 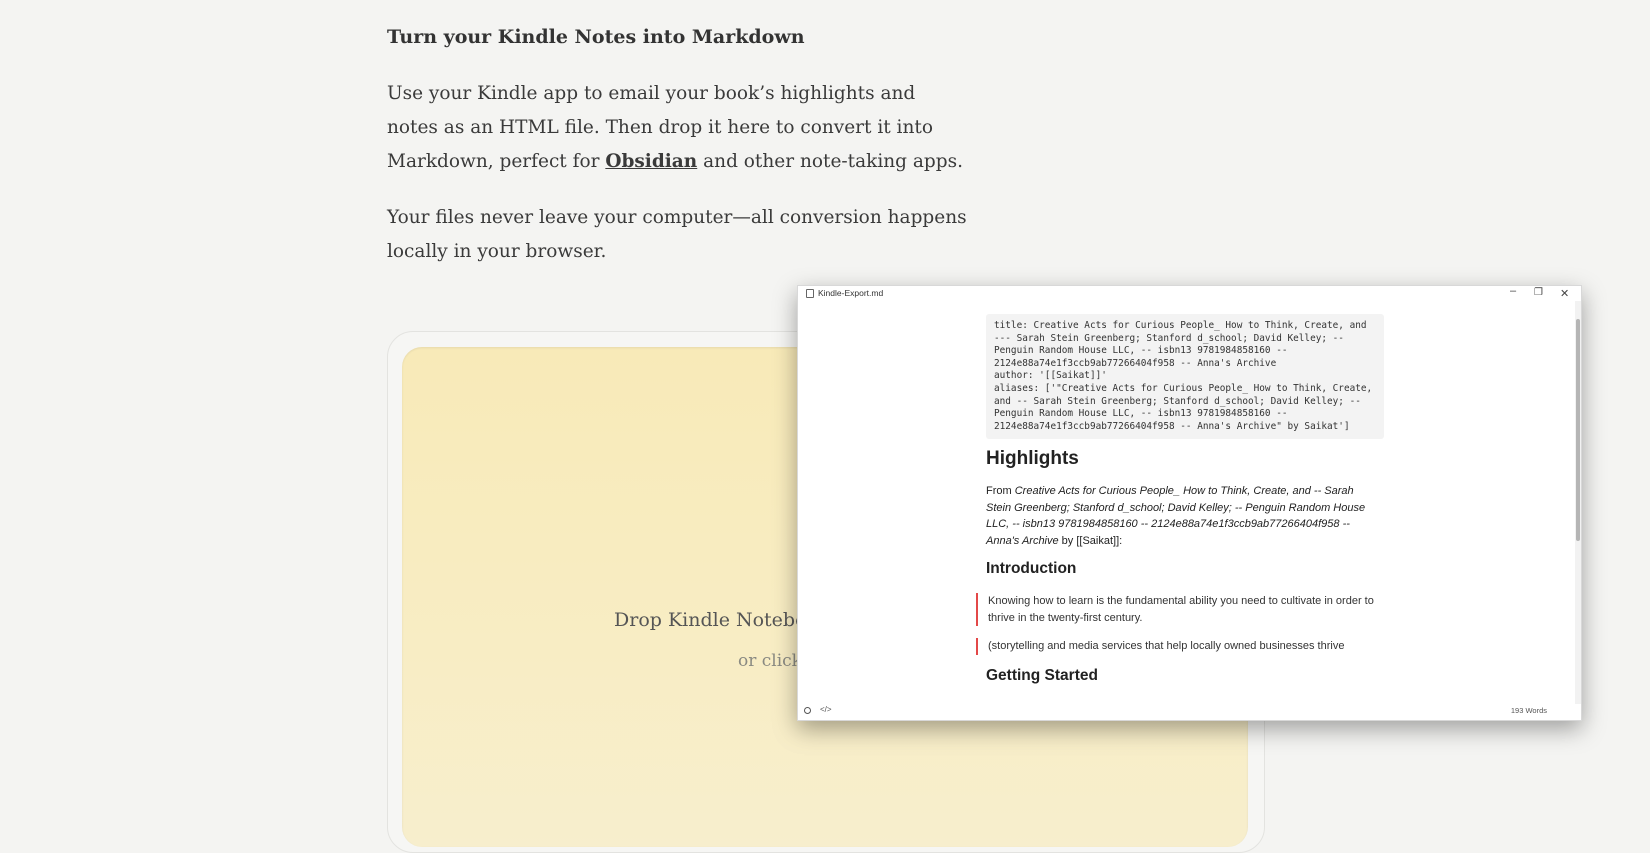 What do you see at coordinates (1000, 491) in the screenshot?
I see `source-prefix: From` at bounding box center [1000, 491].